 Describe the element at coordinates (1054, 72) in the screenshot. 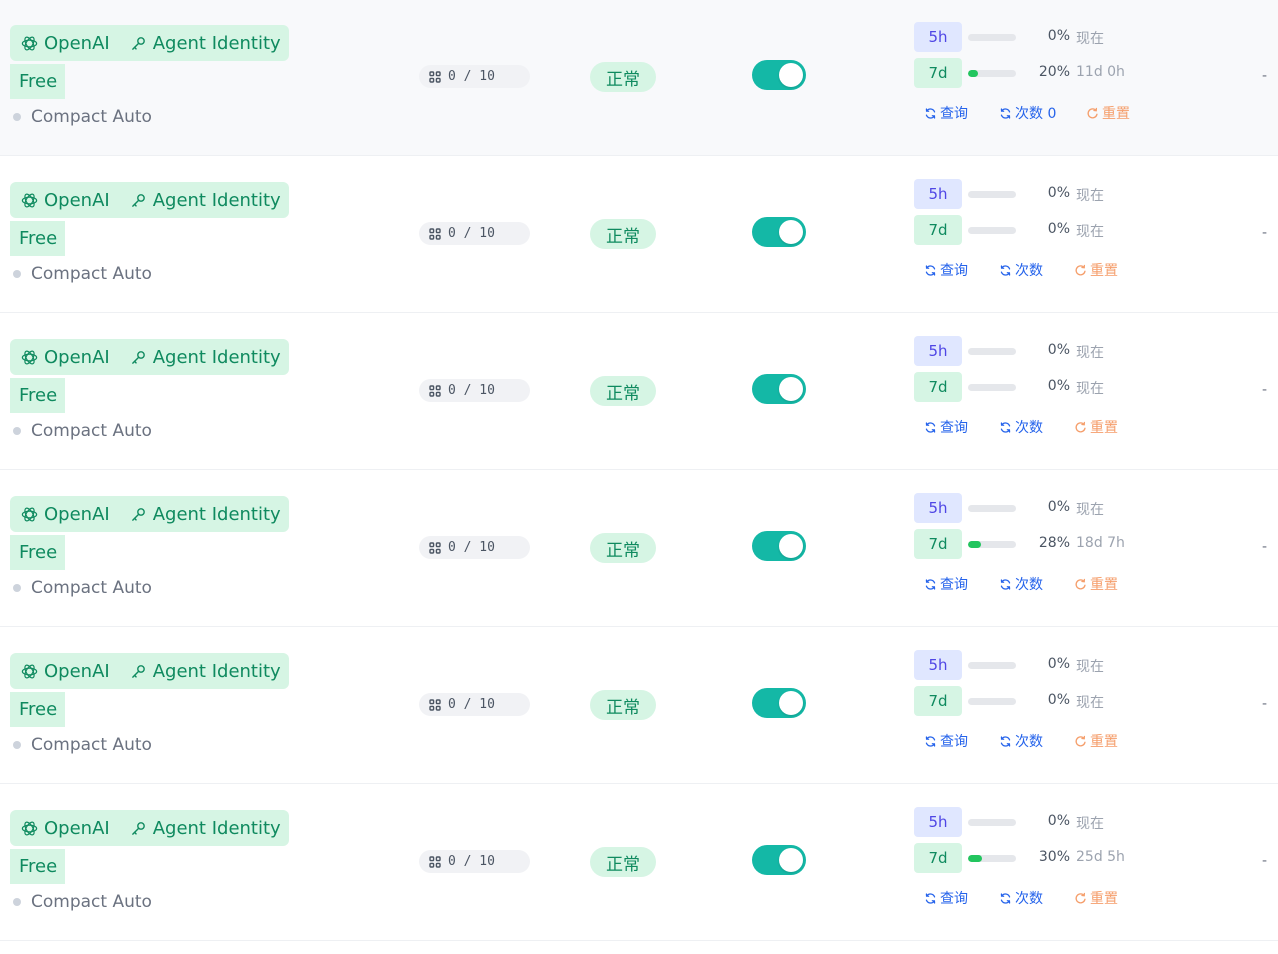

I see `window-7d-percent: 20%` at that location.